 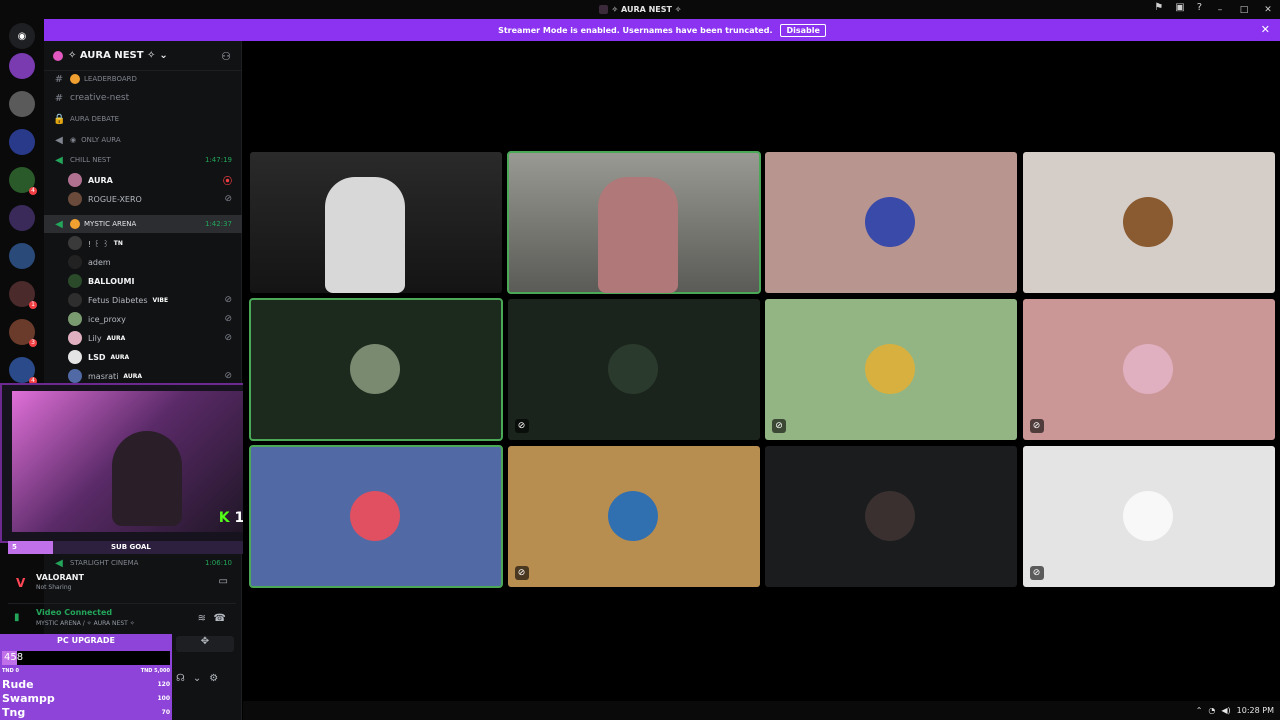 I want to click on share-screen-icon: ▭, so click(x=223, y=581).